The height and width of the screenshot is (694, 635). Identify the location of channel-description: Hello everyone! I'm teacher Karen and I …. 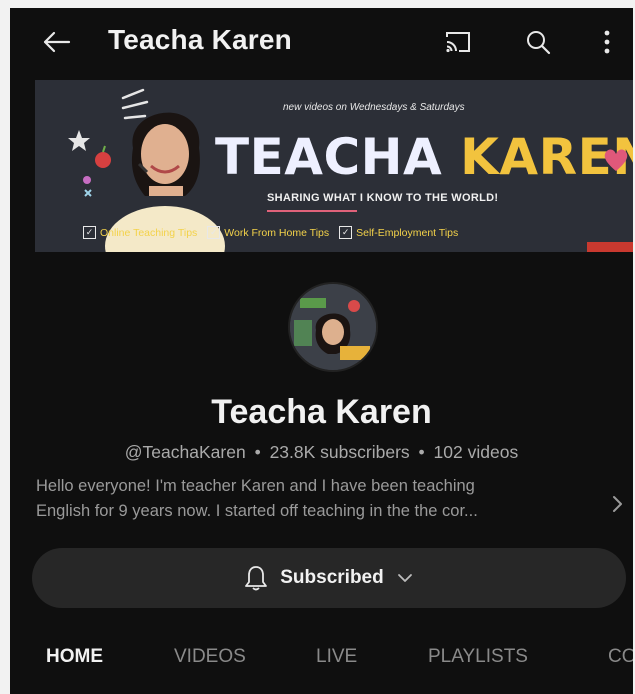
(316, 499).